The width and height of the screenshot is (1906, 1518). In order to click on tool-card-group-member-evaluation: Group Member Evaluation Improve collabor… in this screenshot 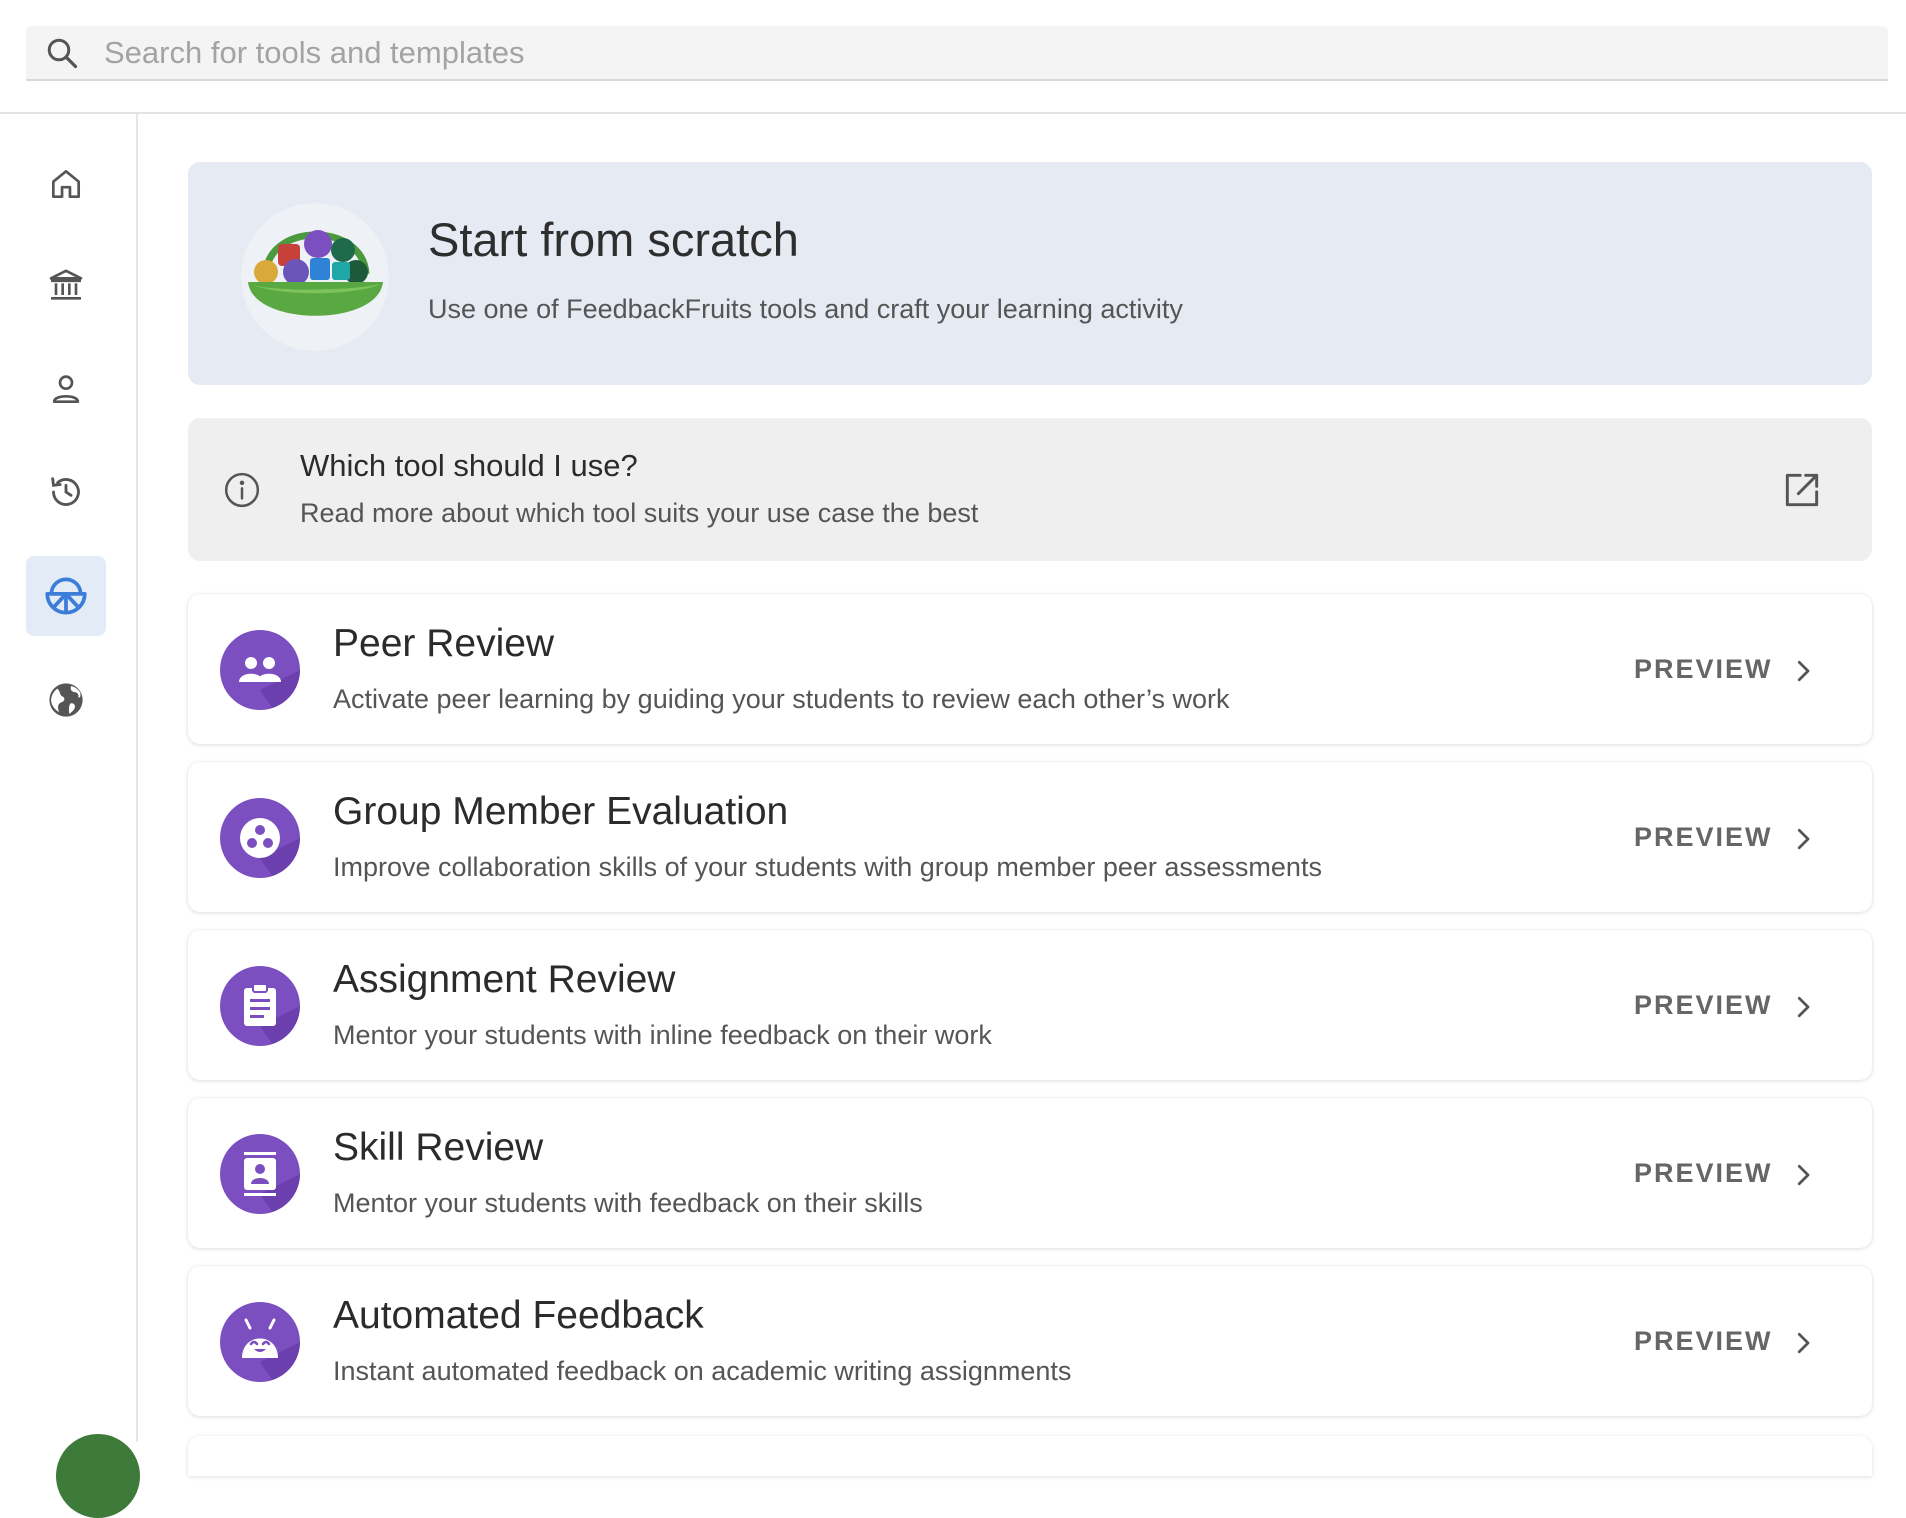, I will do `click(1030, 837)`.